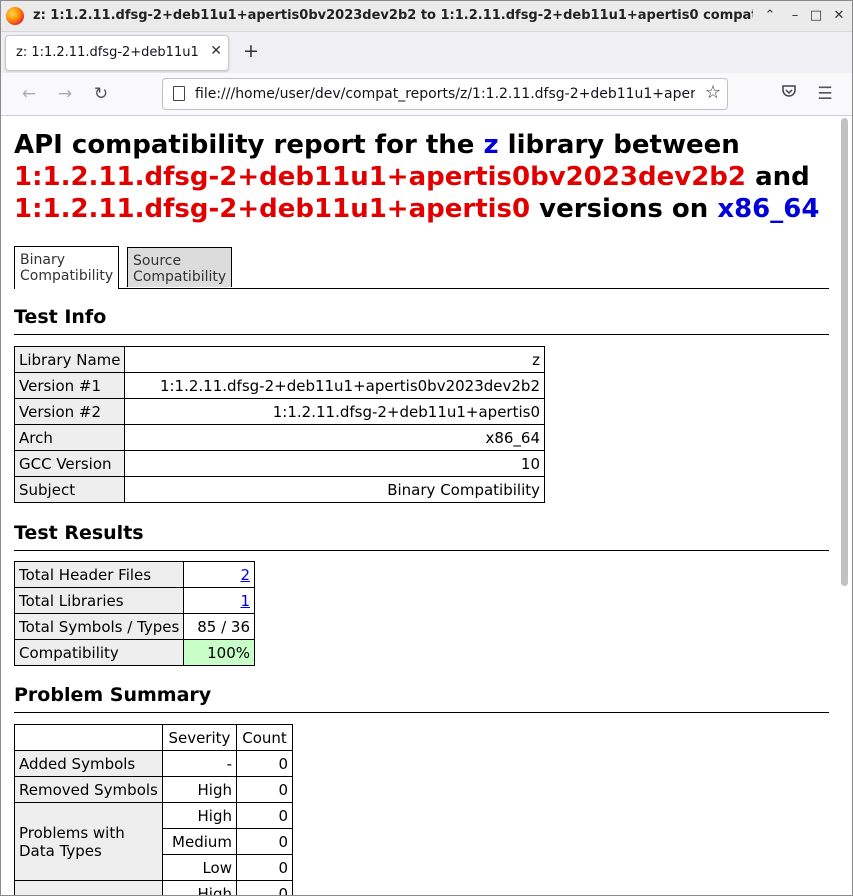  I want to click on page-icon, so click(179, 93).